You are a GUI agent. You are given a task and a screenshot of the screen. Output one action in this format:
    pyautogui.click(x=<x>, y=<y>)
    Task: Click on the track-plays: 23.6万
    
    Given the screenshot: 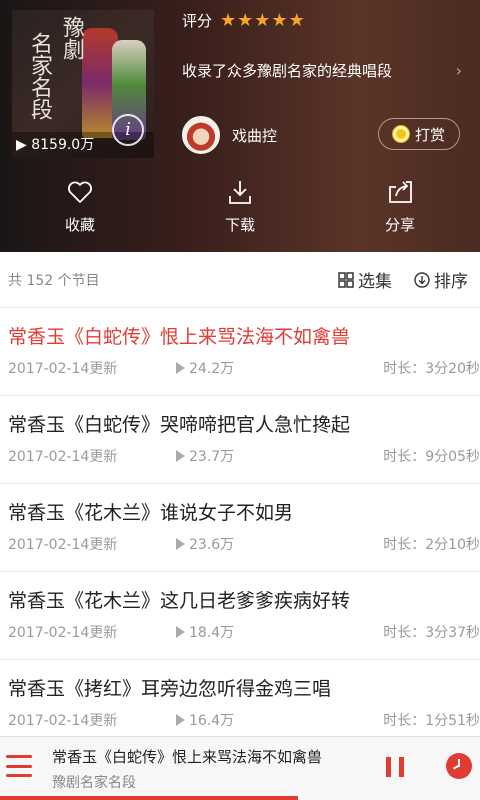 What is the action you would take?
    pyautogui.click(x=205, y=544)
    